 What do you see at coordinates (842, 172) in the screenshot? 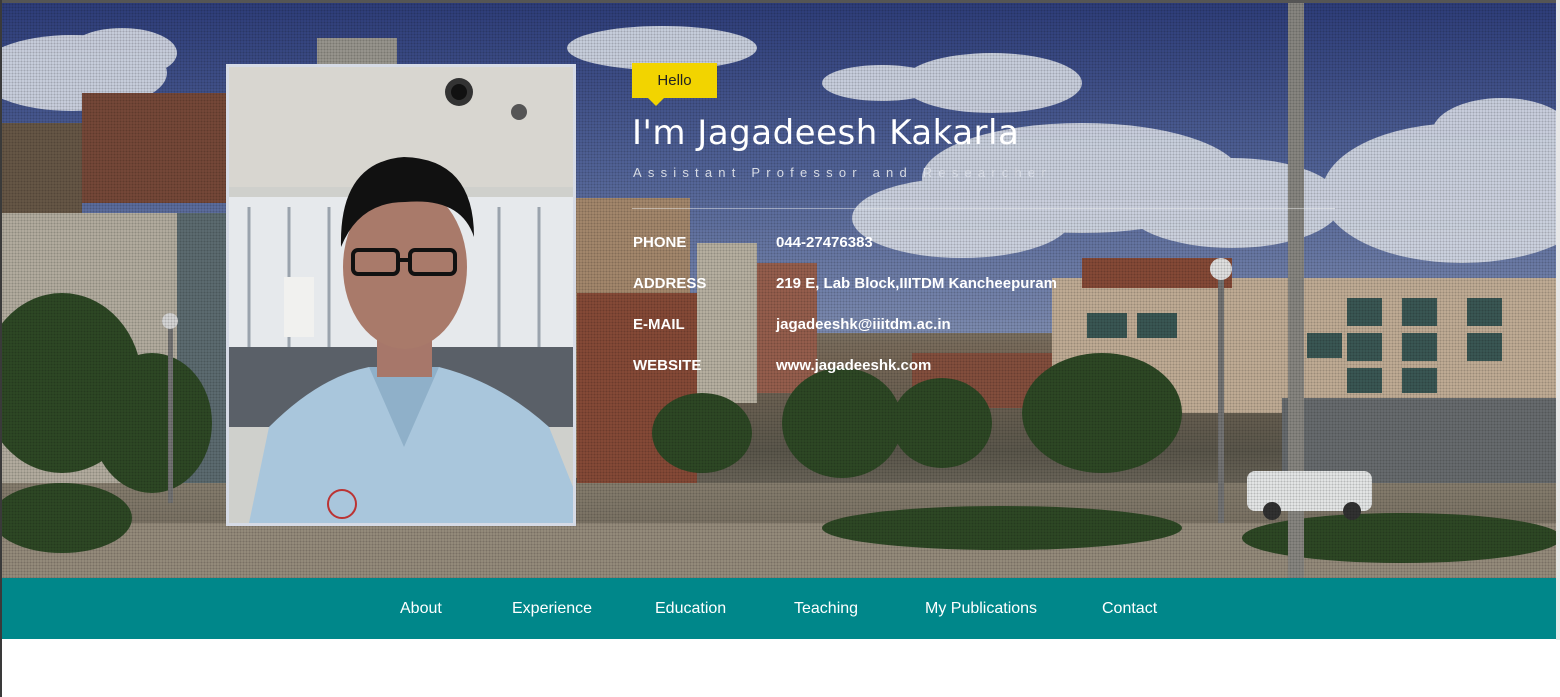
I see `subtitle: Assistant Professor and Researcher` at bounding box center [842, 172].